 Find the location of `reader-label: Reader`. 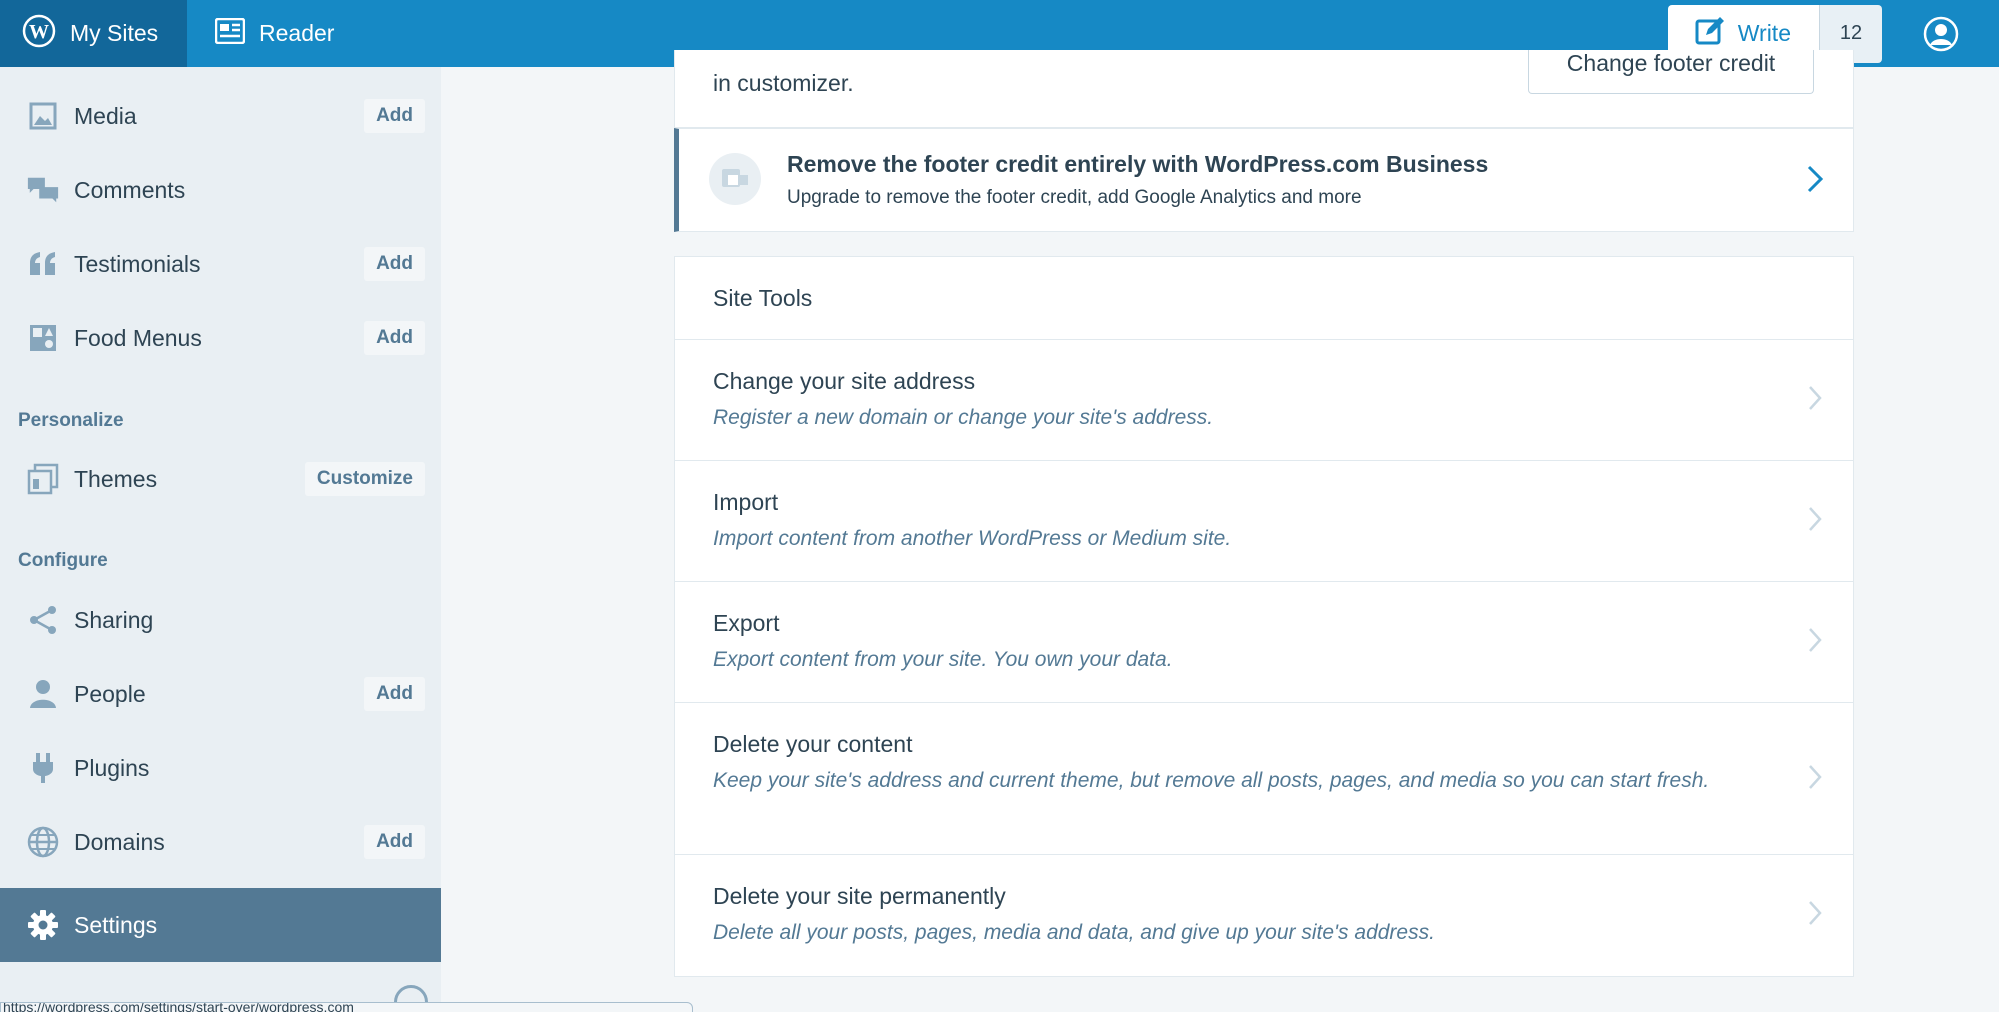

reader-label: Reader is located at coordinates (297, 33).